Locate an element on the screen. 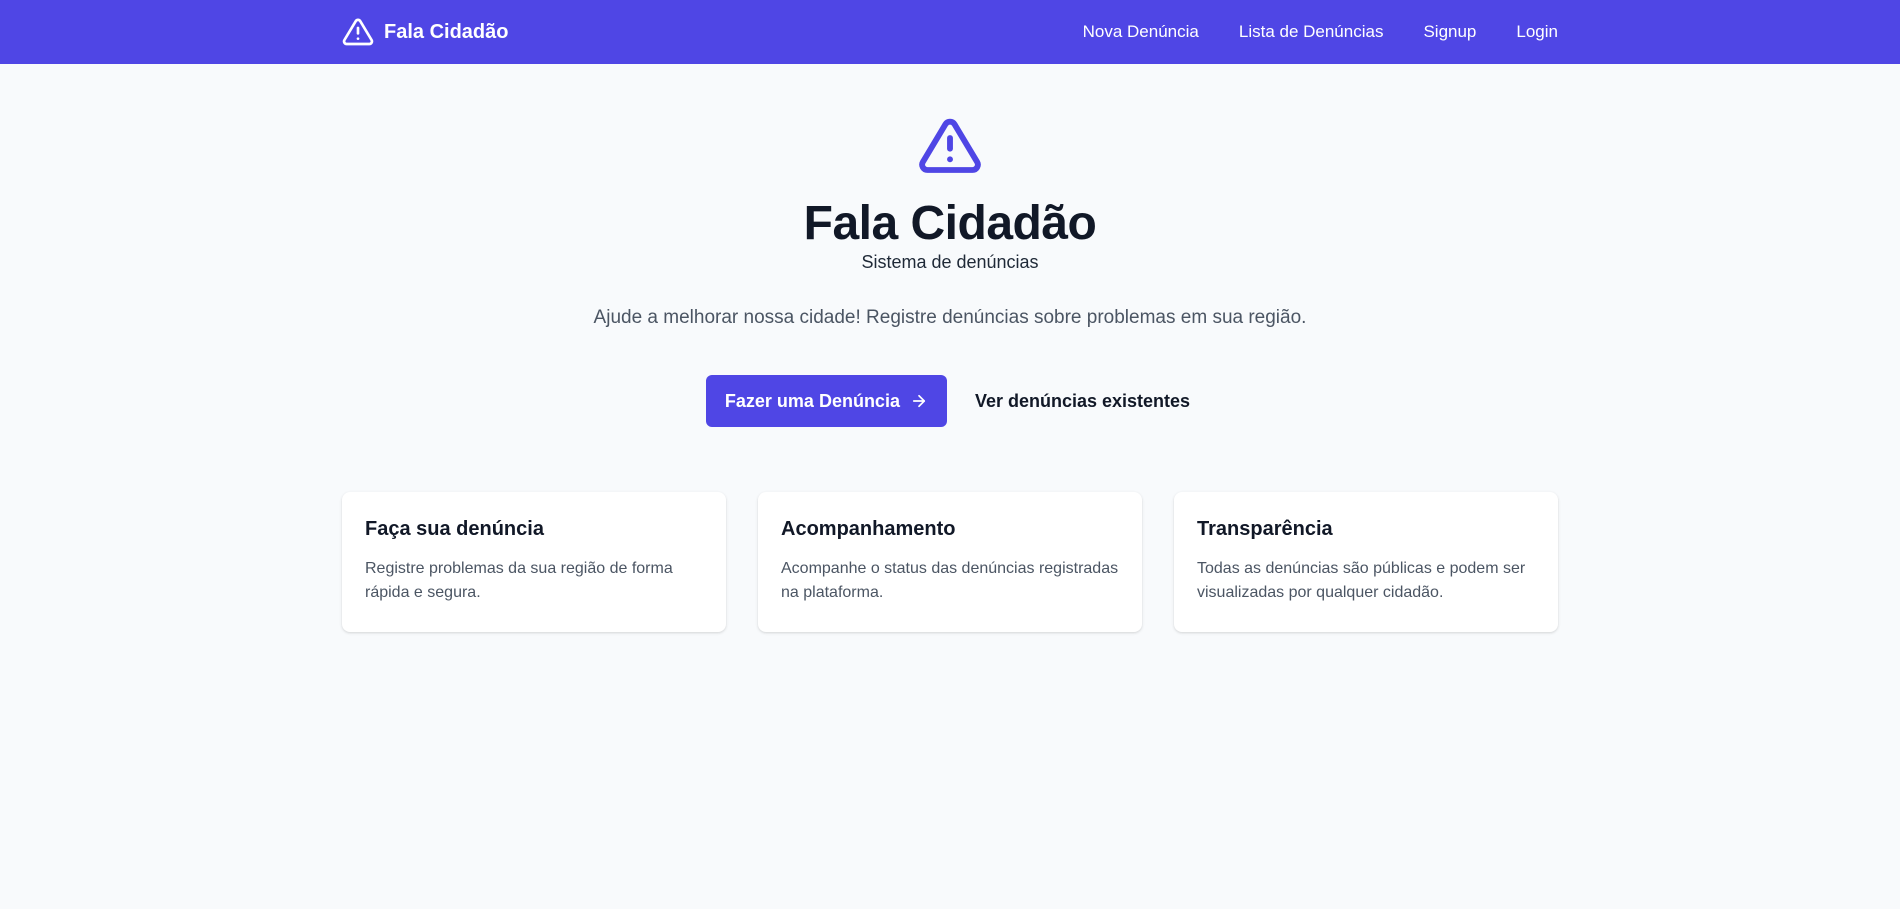 The height and width of the screenshot is (909, 1900). page-subtitle: Sistema de denúncias is located at coordinates (950, 262).